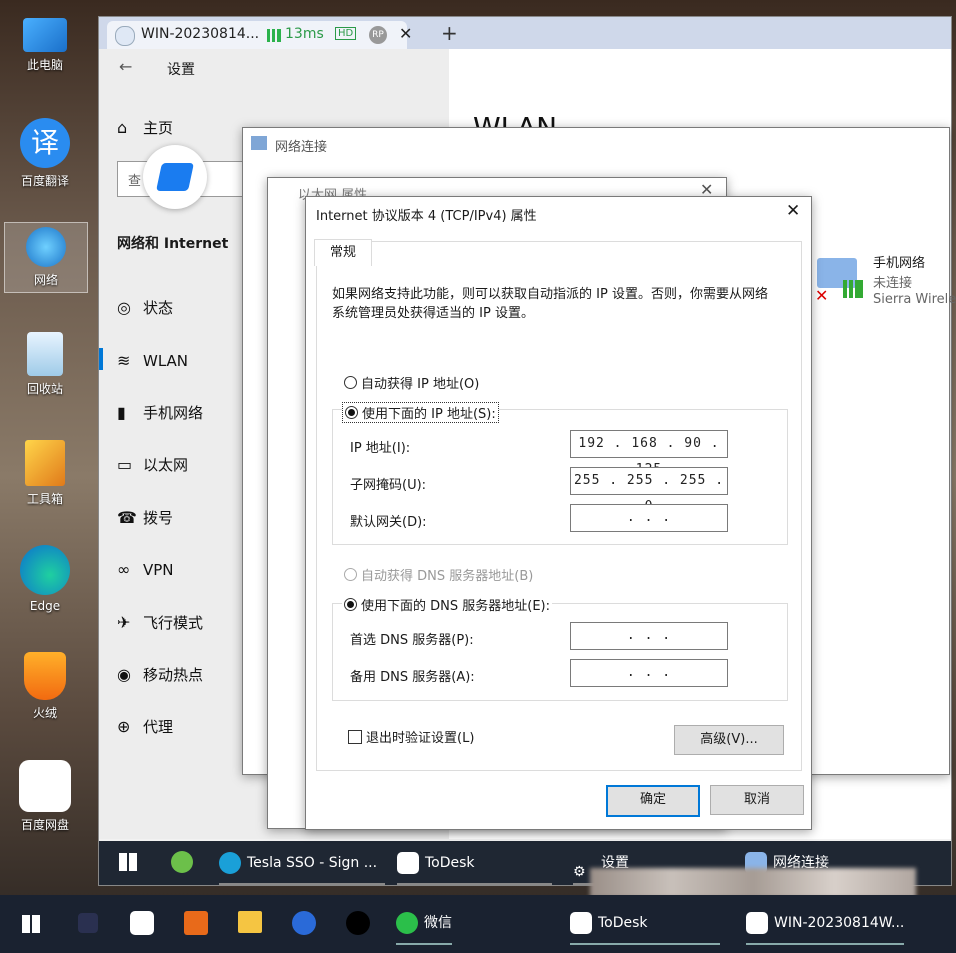 This screenshot has height=953, width=956. Describe the element at coordinates (355, 737) in the screenshot. I see `checkbox-icon` at that location.